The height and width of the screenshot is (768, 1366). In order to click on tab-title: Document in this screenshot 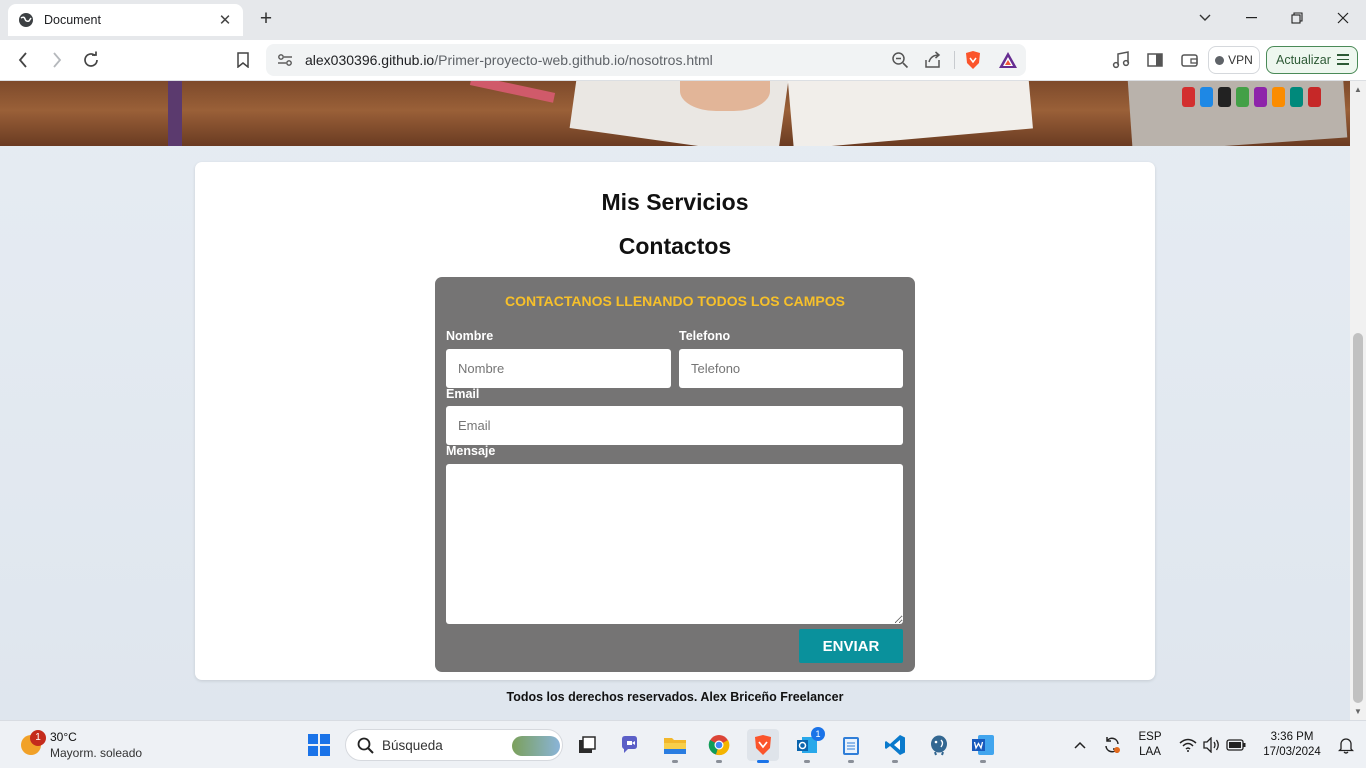, I will do `click(72, 20)`.